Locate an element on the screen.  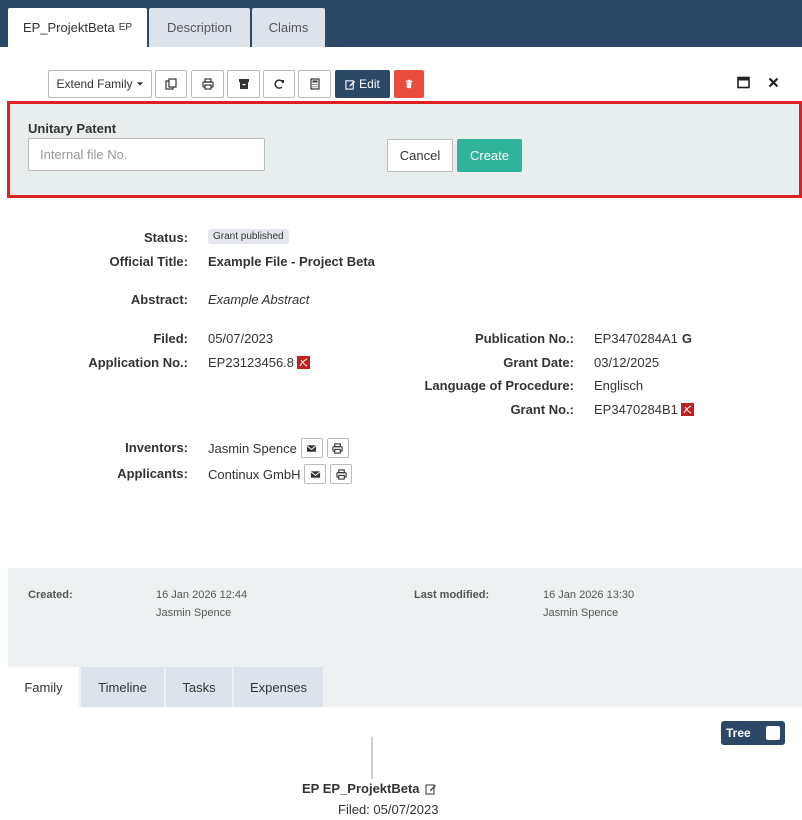
official-title-label: Official Title: is located at coordinates (149, 261).